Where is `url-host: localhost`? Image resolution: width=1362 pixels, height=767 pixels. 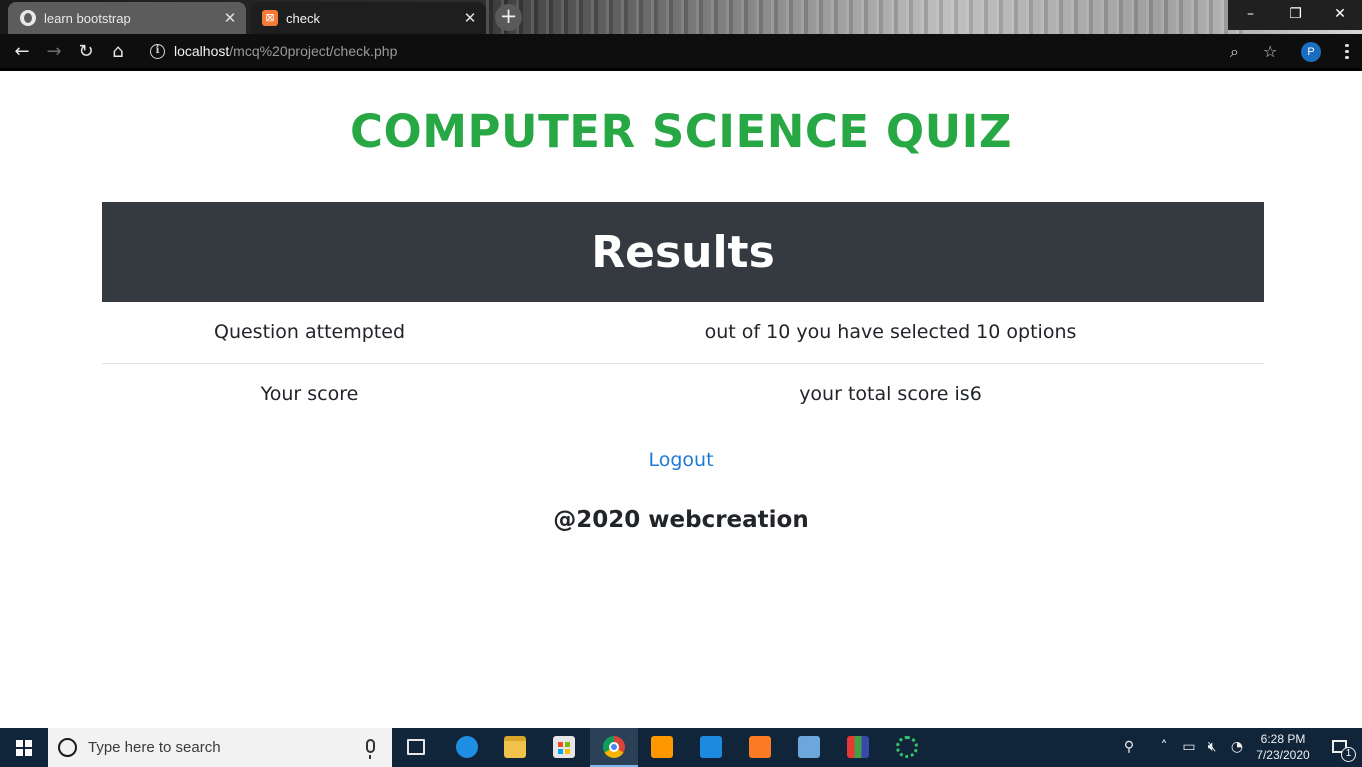
url-host: localhost is located at coordinates (202, 51).